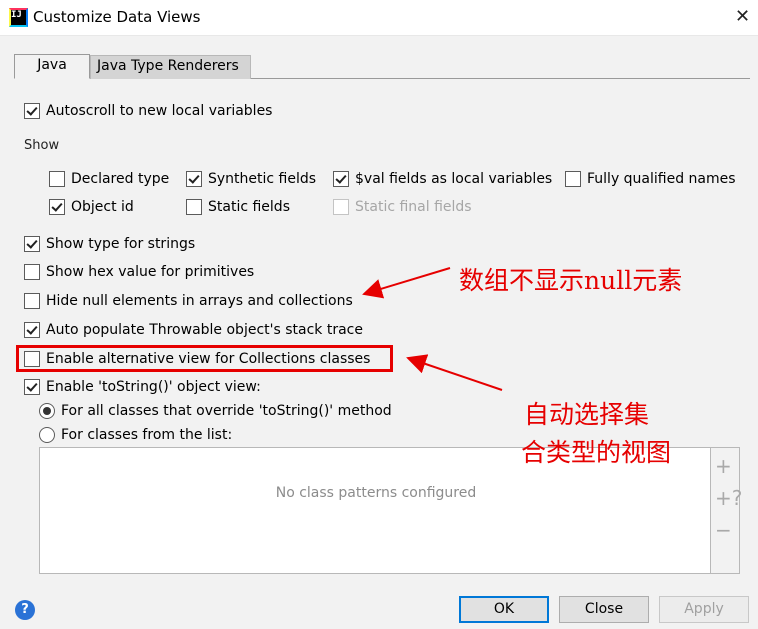 This screenshot has width=758, height=629. I want to click on object-id-label: Object id, so click(102, 207).